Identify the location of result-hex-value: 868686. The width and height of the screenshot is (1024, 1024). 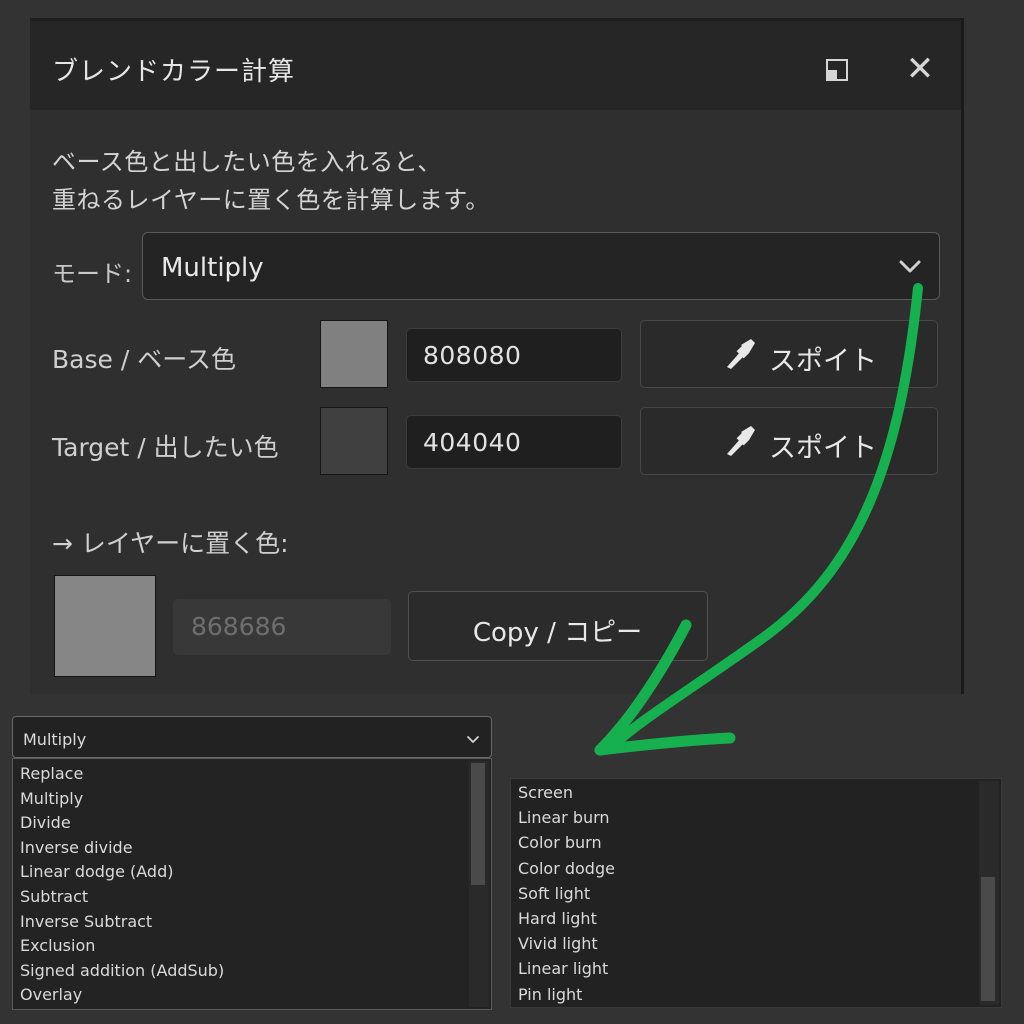
(239, 626).